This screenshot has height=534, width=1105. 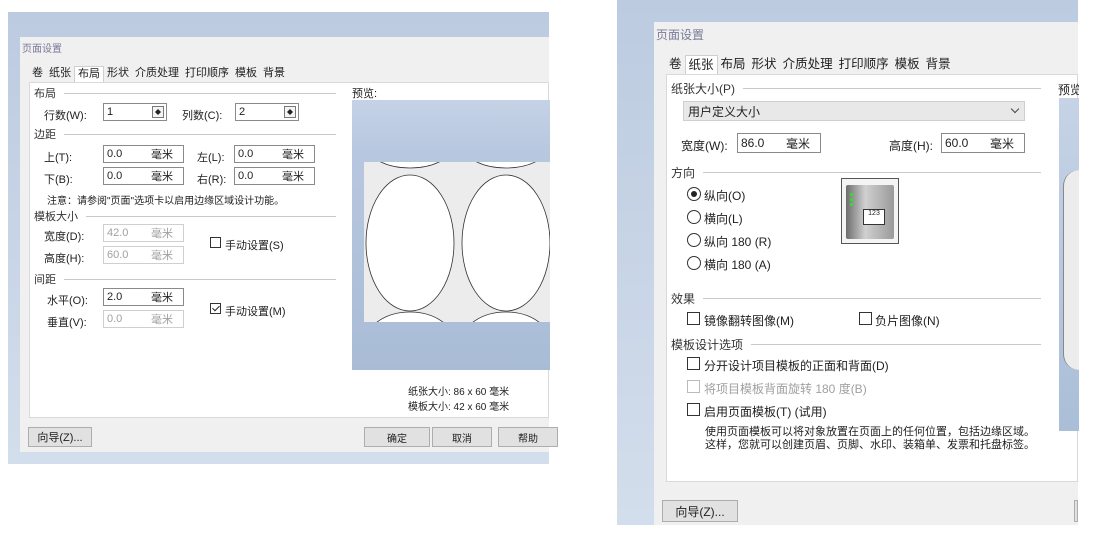 I want to click on right-tab-template: 模板, so click(x=907, y=64).